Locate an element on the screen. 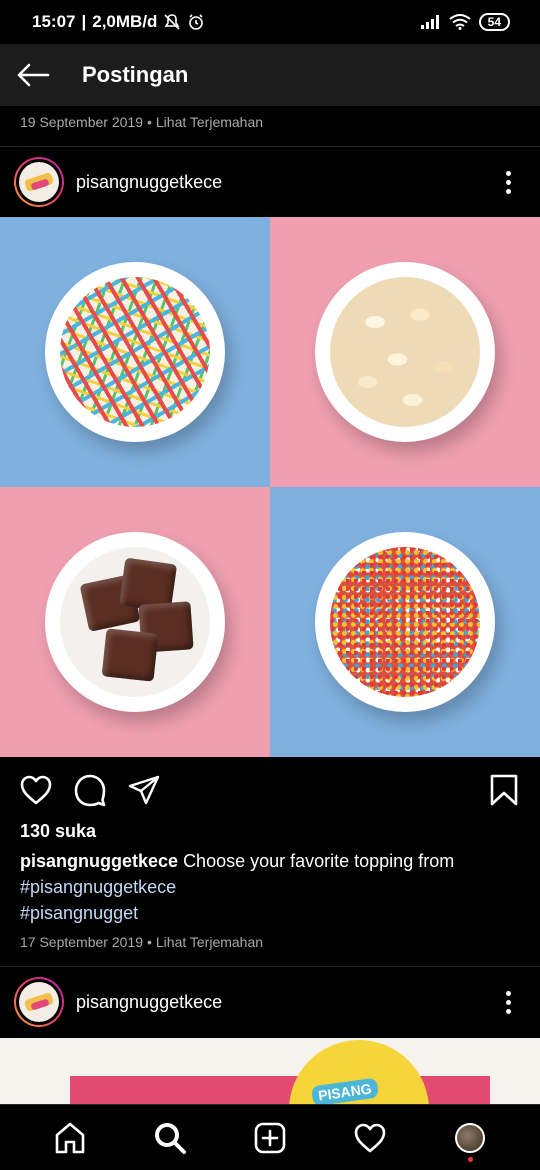 This screenshot has width=540, height=1170. nav-search is located at coordinates (170, 1138).